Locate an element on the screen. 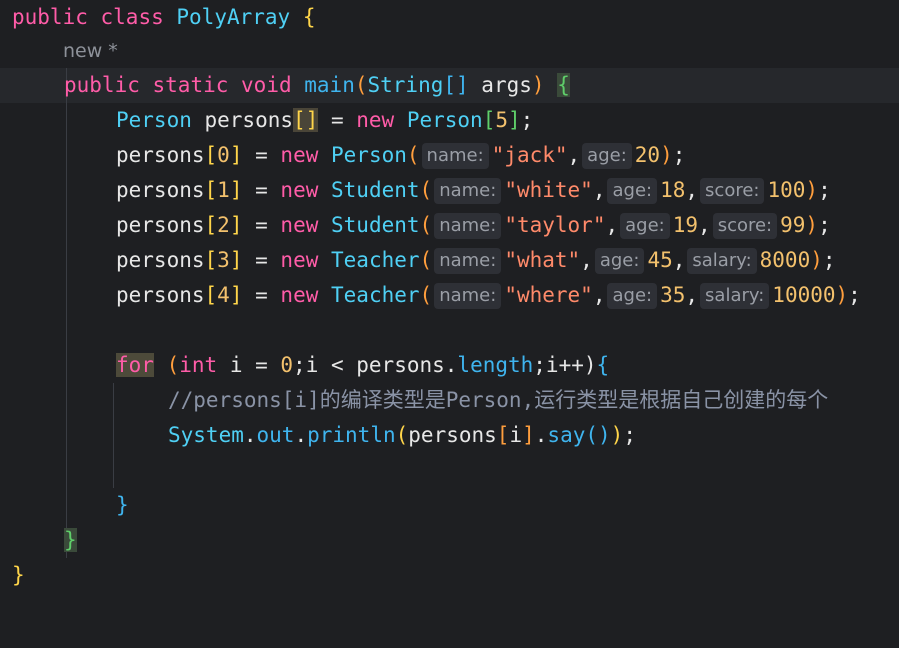 The height and width of the screenshot is (648, 899). identifier: i is located at coordinates (516, 435).